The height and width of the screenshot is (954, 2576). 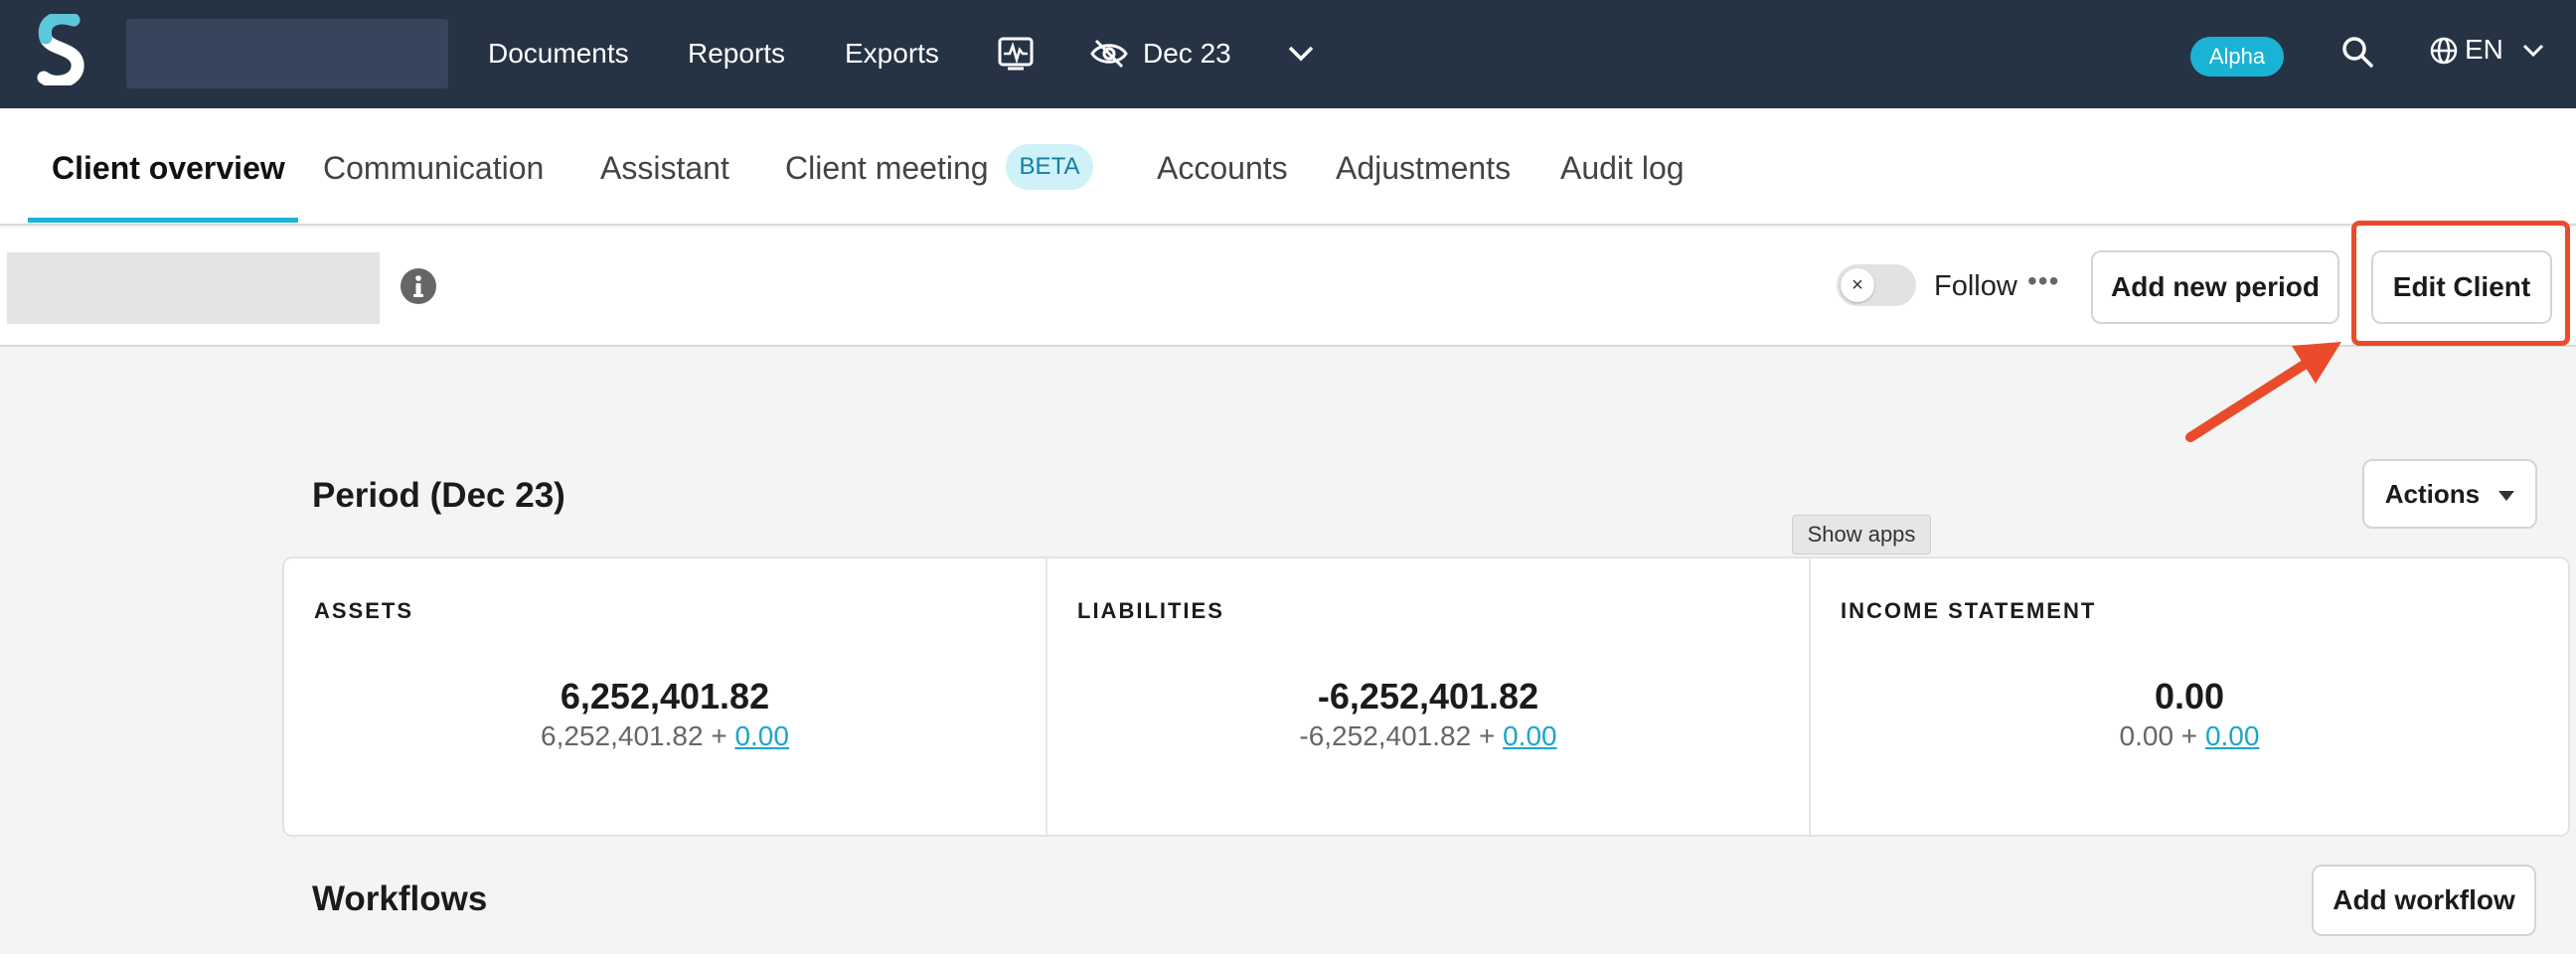 What do you see at coordinates (287, 53) in the screenshot?
I see `client-search-box` at bounding box center [287, 53].